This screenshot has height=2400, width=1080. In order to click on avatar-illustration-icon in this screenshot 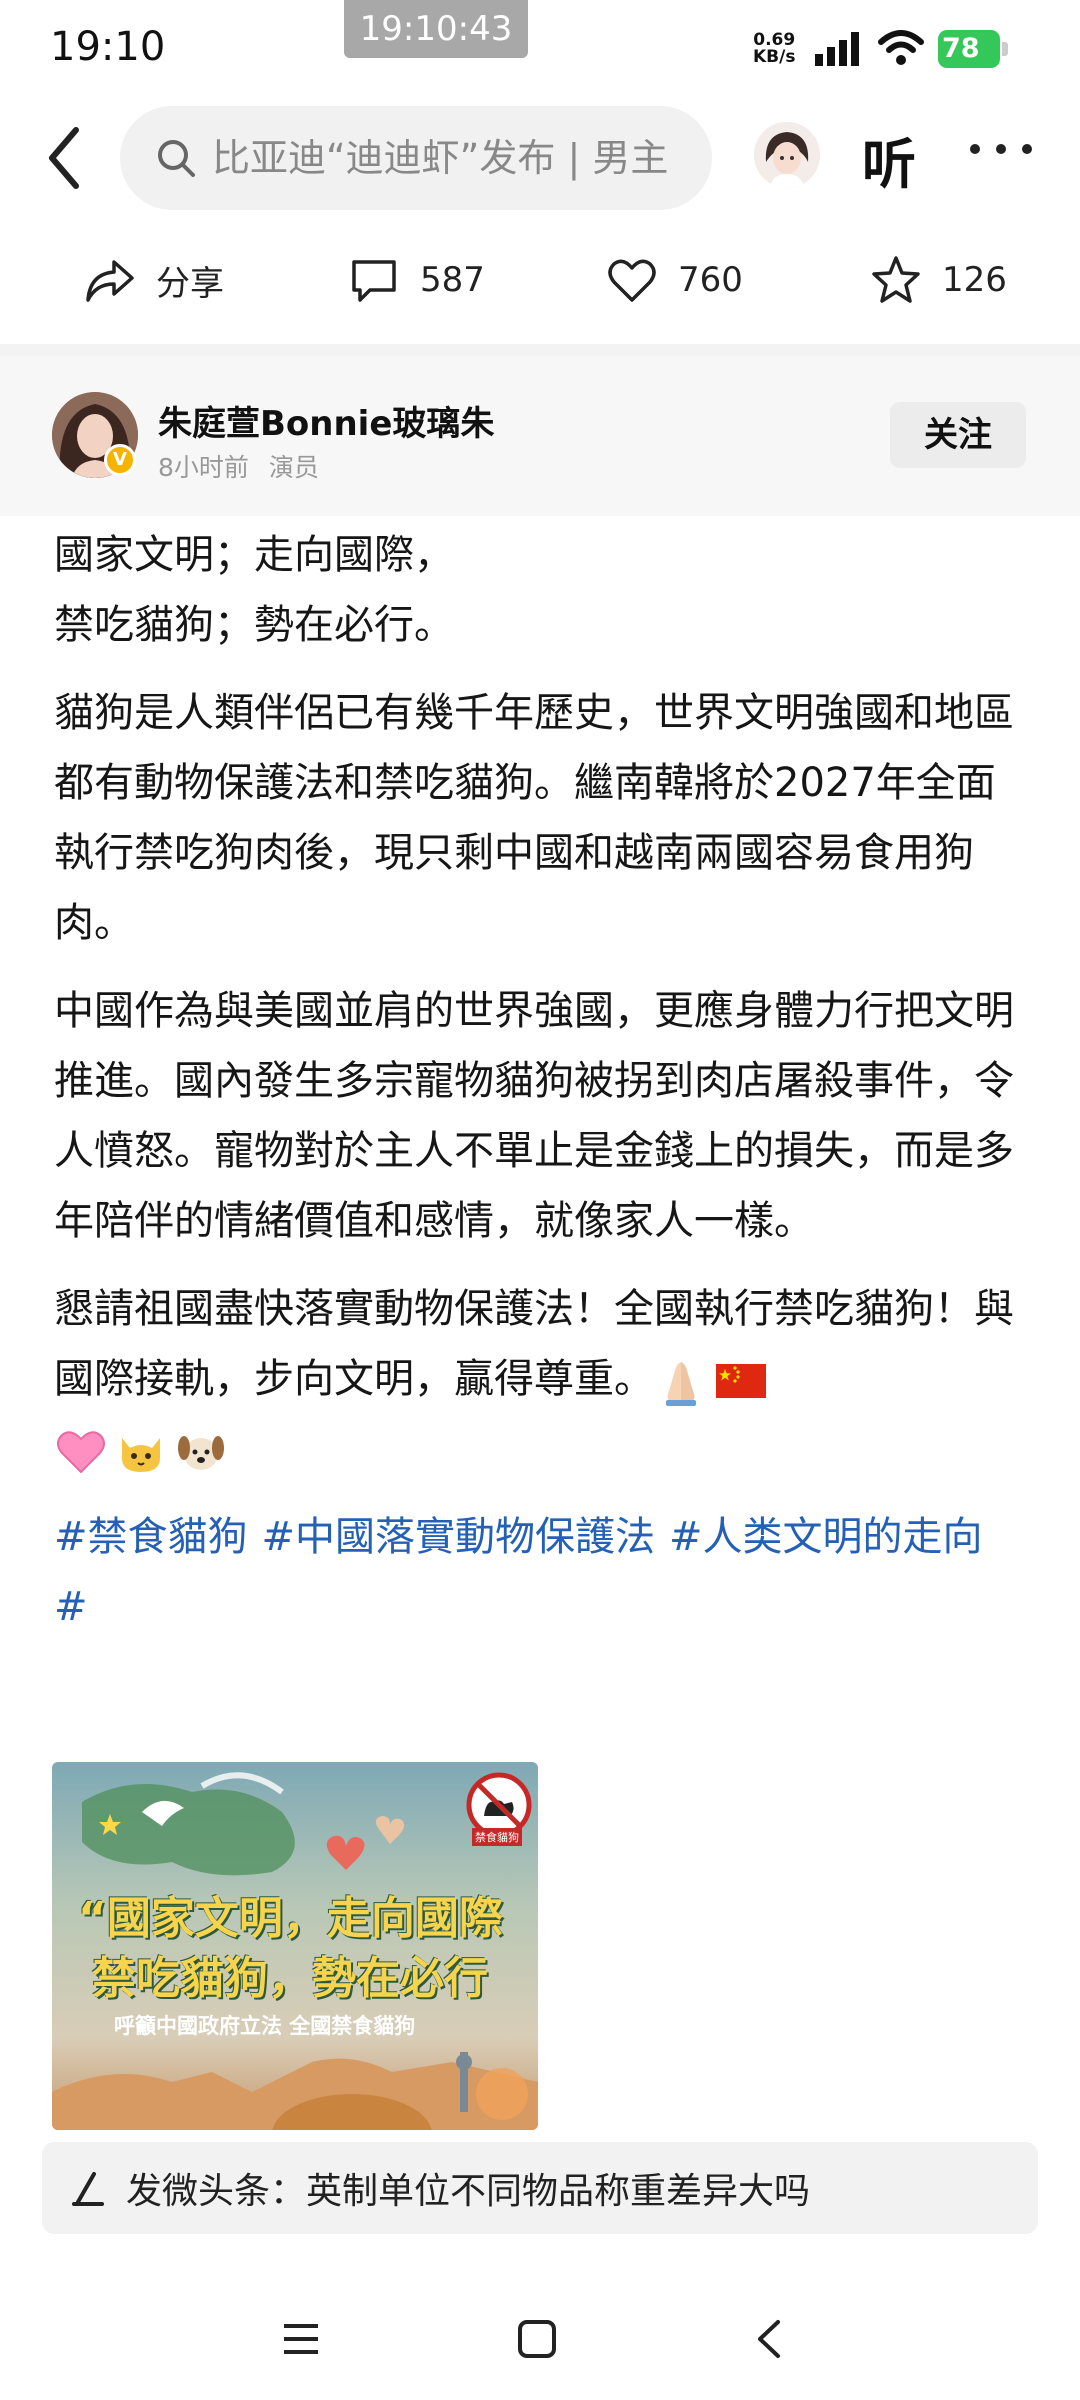, I will do `click(787, 155)`.